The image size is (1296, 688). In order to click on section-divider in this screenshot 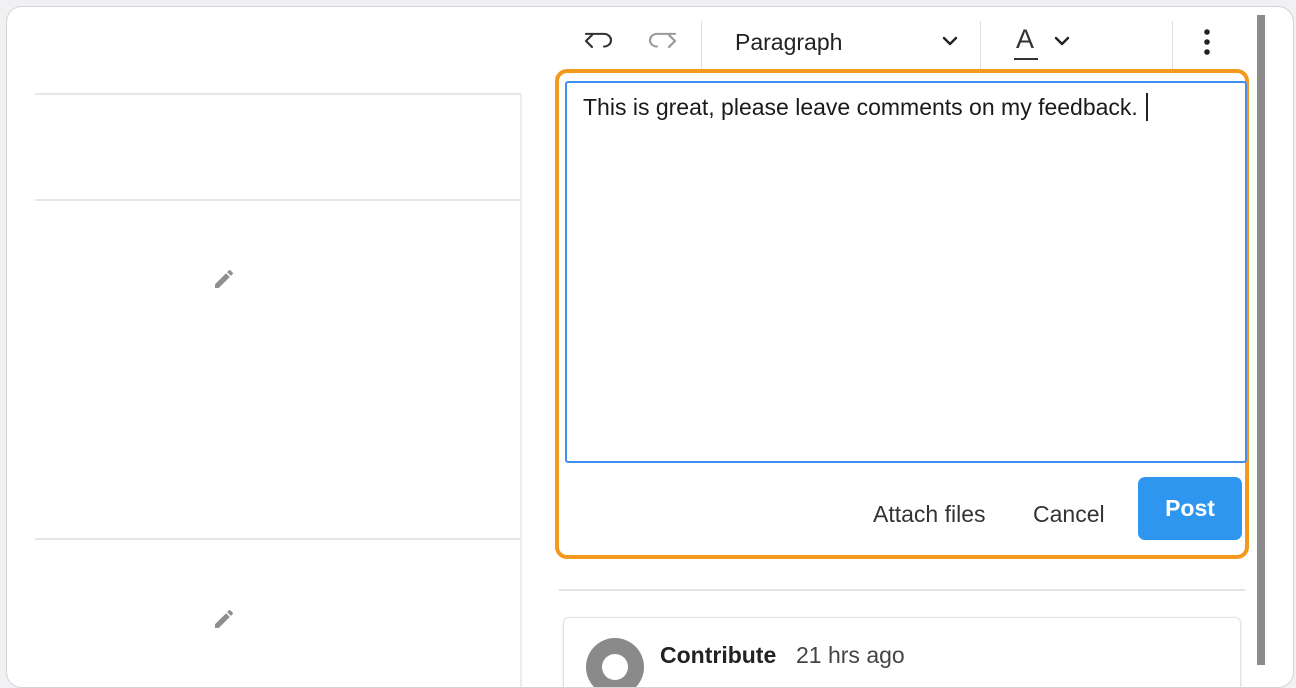, I will do `click(902, 590)`.